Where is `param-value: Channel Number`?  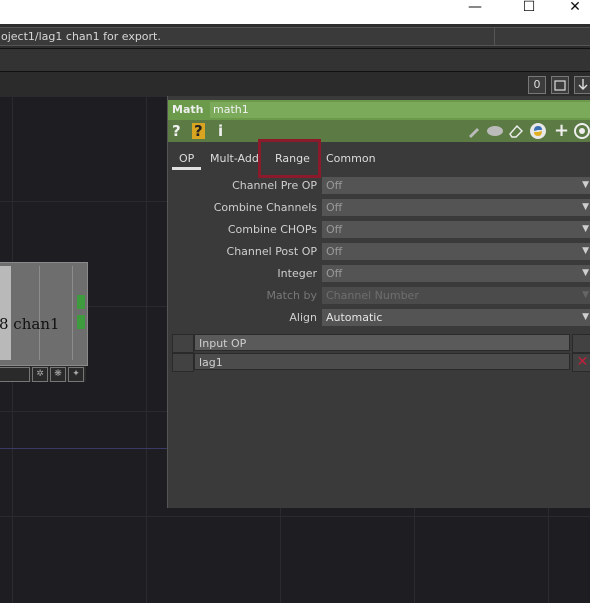 param-value: Channel Number is located at coordinates (372, 295).